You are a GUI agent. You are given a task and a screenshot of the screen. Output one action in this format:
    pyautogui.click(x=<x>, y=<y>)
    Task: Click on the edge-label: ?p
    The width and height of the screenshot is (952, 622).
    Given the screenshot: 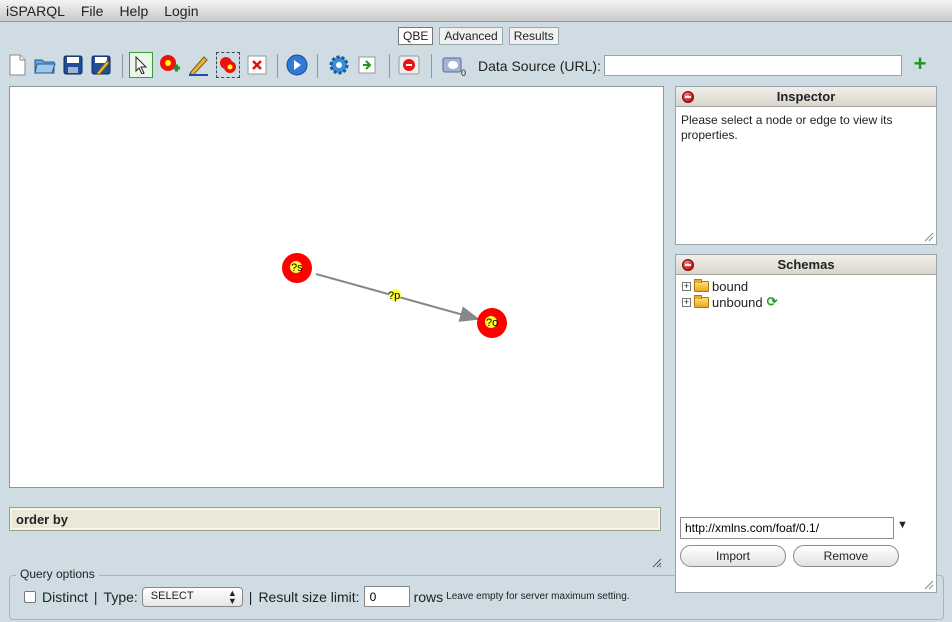 What is the action you would take?
    pyautogui.click(x=394, y=296)
    